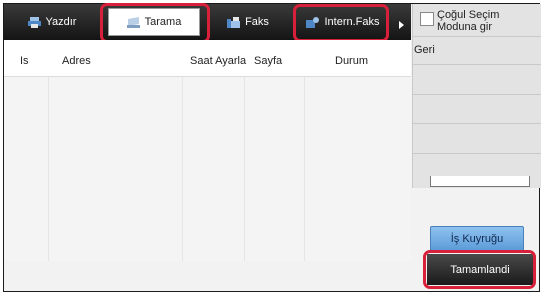  Describe the element at coordinates (352, 61) in the screenshot. I see `column-header-status: Durum` at that location.